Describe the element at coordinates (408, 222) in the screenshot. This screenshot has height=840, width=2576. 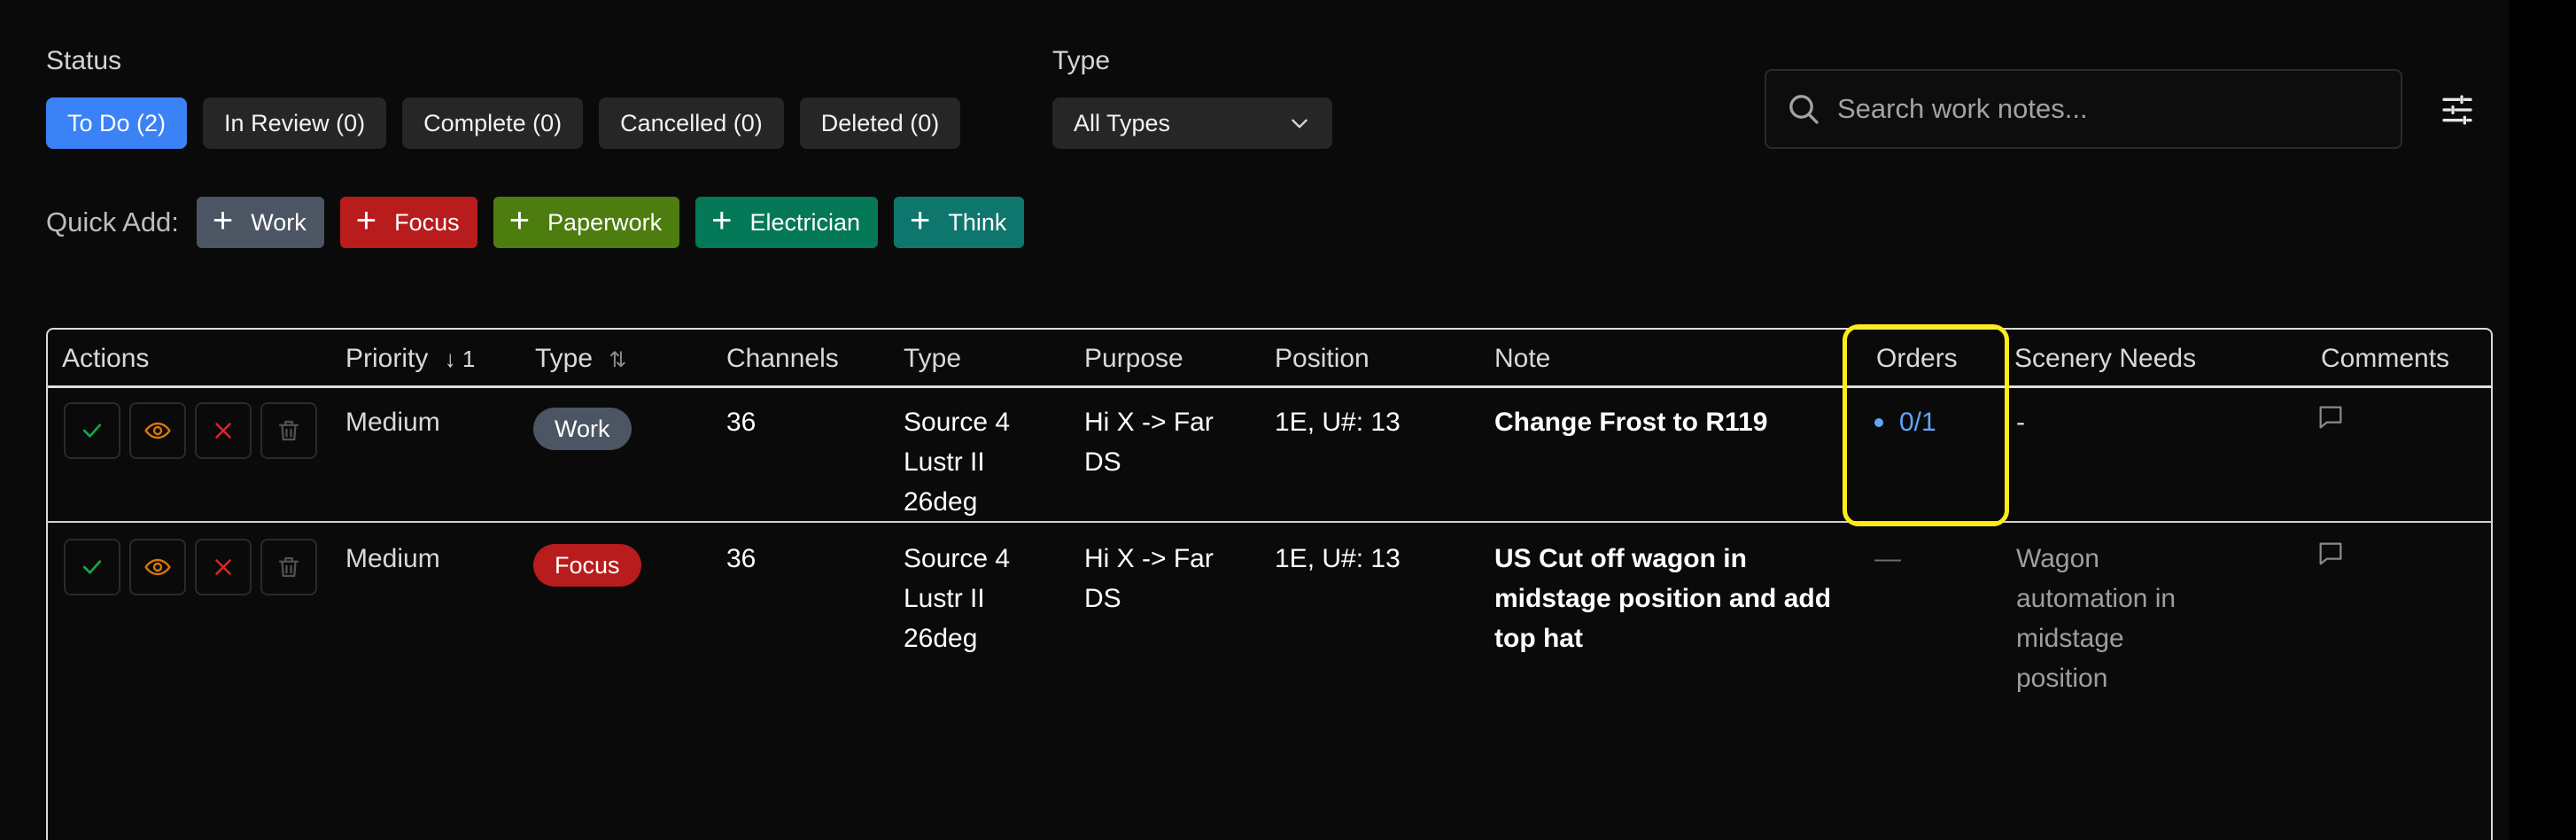
I see `quick-add-focus-button: + Focus` at that location.